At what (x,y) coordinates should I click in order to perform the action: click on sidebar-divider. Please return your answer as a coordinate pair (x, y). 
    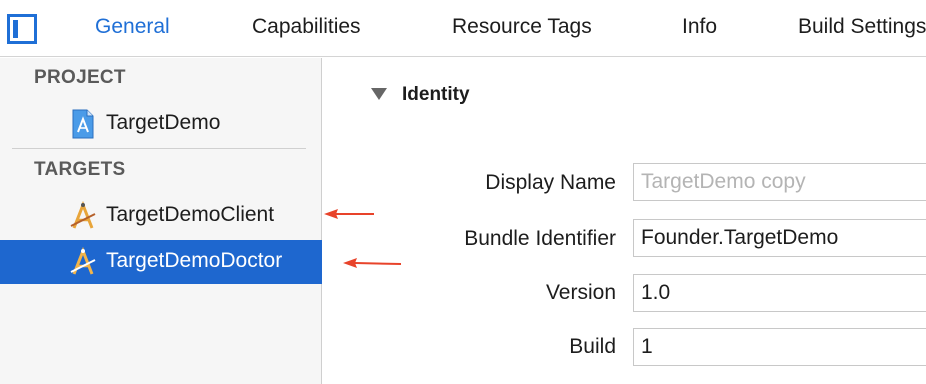
    Looking at the image, I should click on (159, 148).